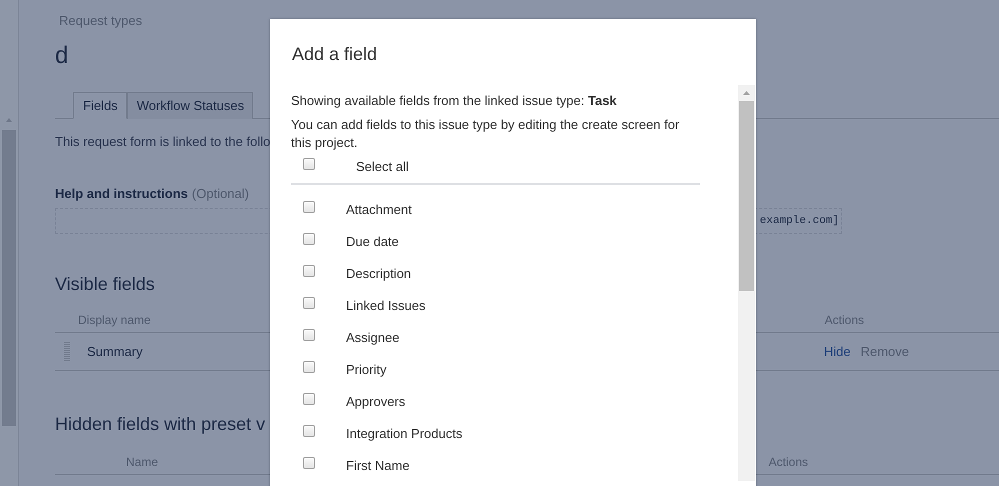 The height and width of the screenshot is (486, 999). I want to click on tab: Fields, so click(100, 105).